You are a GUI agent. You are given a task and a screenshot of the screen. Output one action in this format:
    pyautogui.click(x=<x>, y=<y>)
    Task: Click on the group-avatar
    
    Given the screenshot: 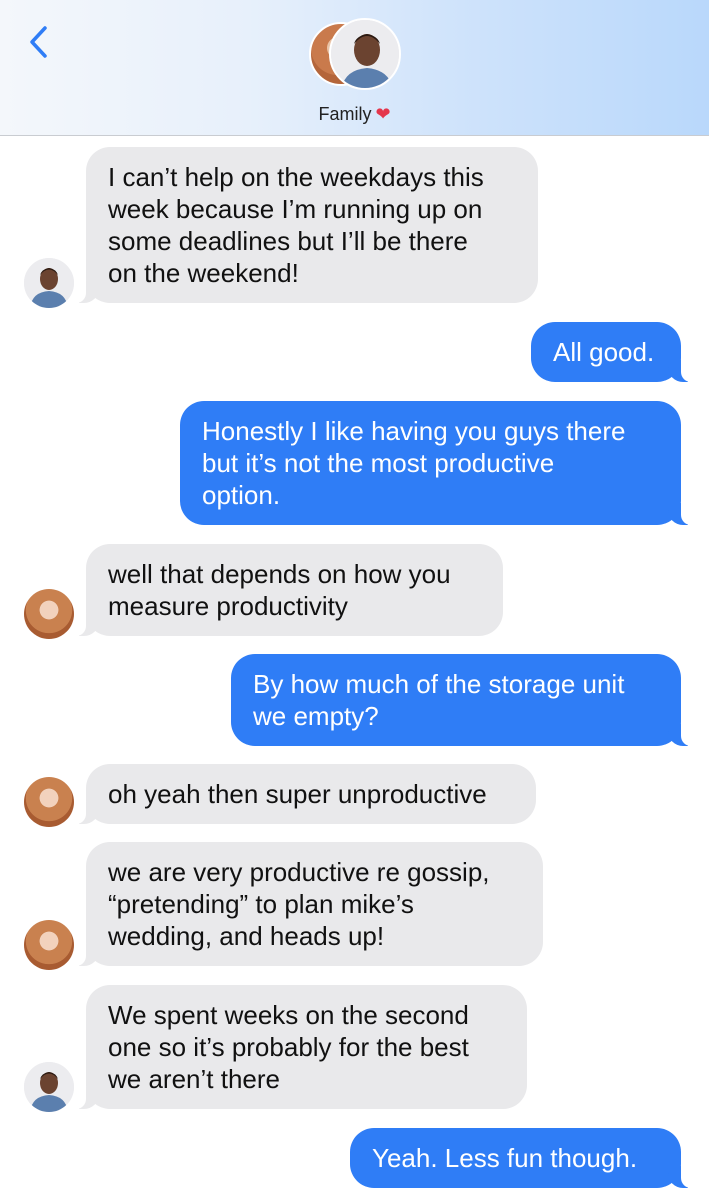 What is the action you would take?
    pyautogui.click(x=355, y=56)
    